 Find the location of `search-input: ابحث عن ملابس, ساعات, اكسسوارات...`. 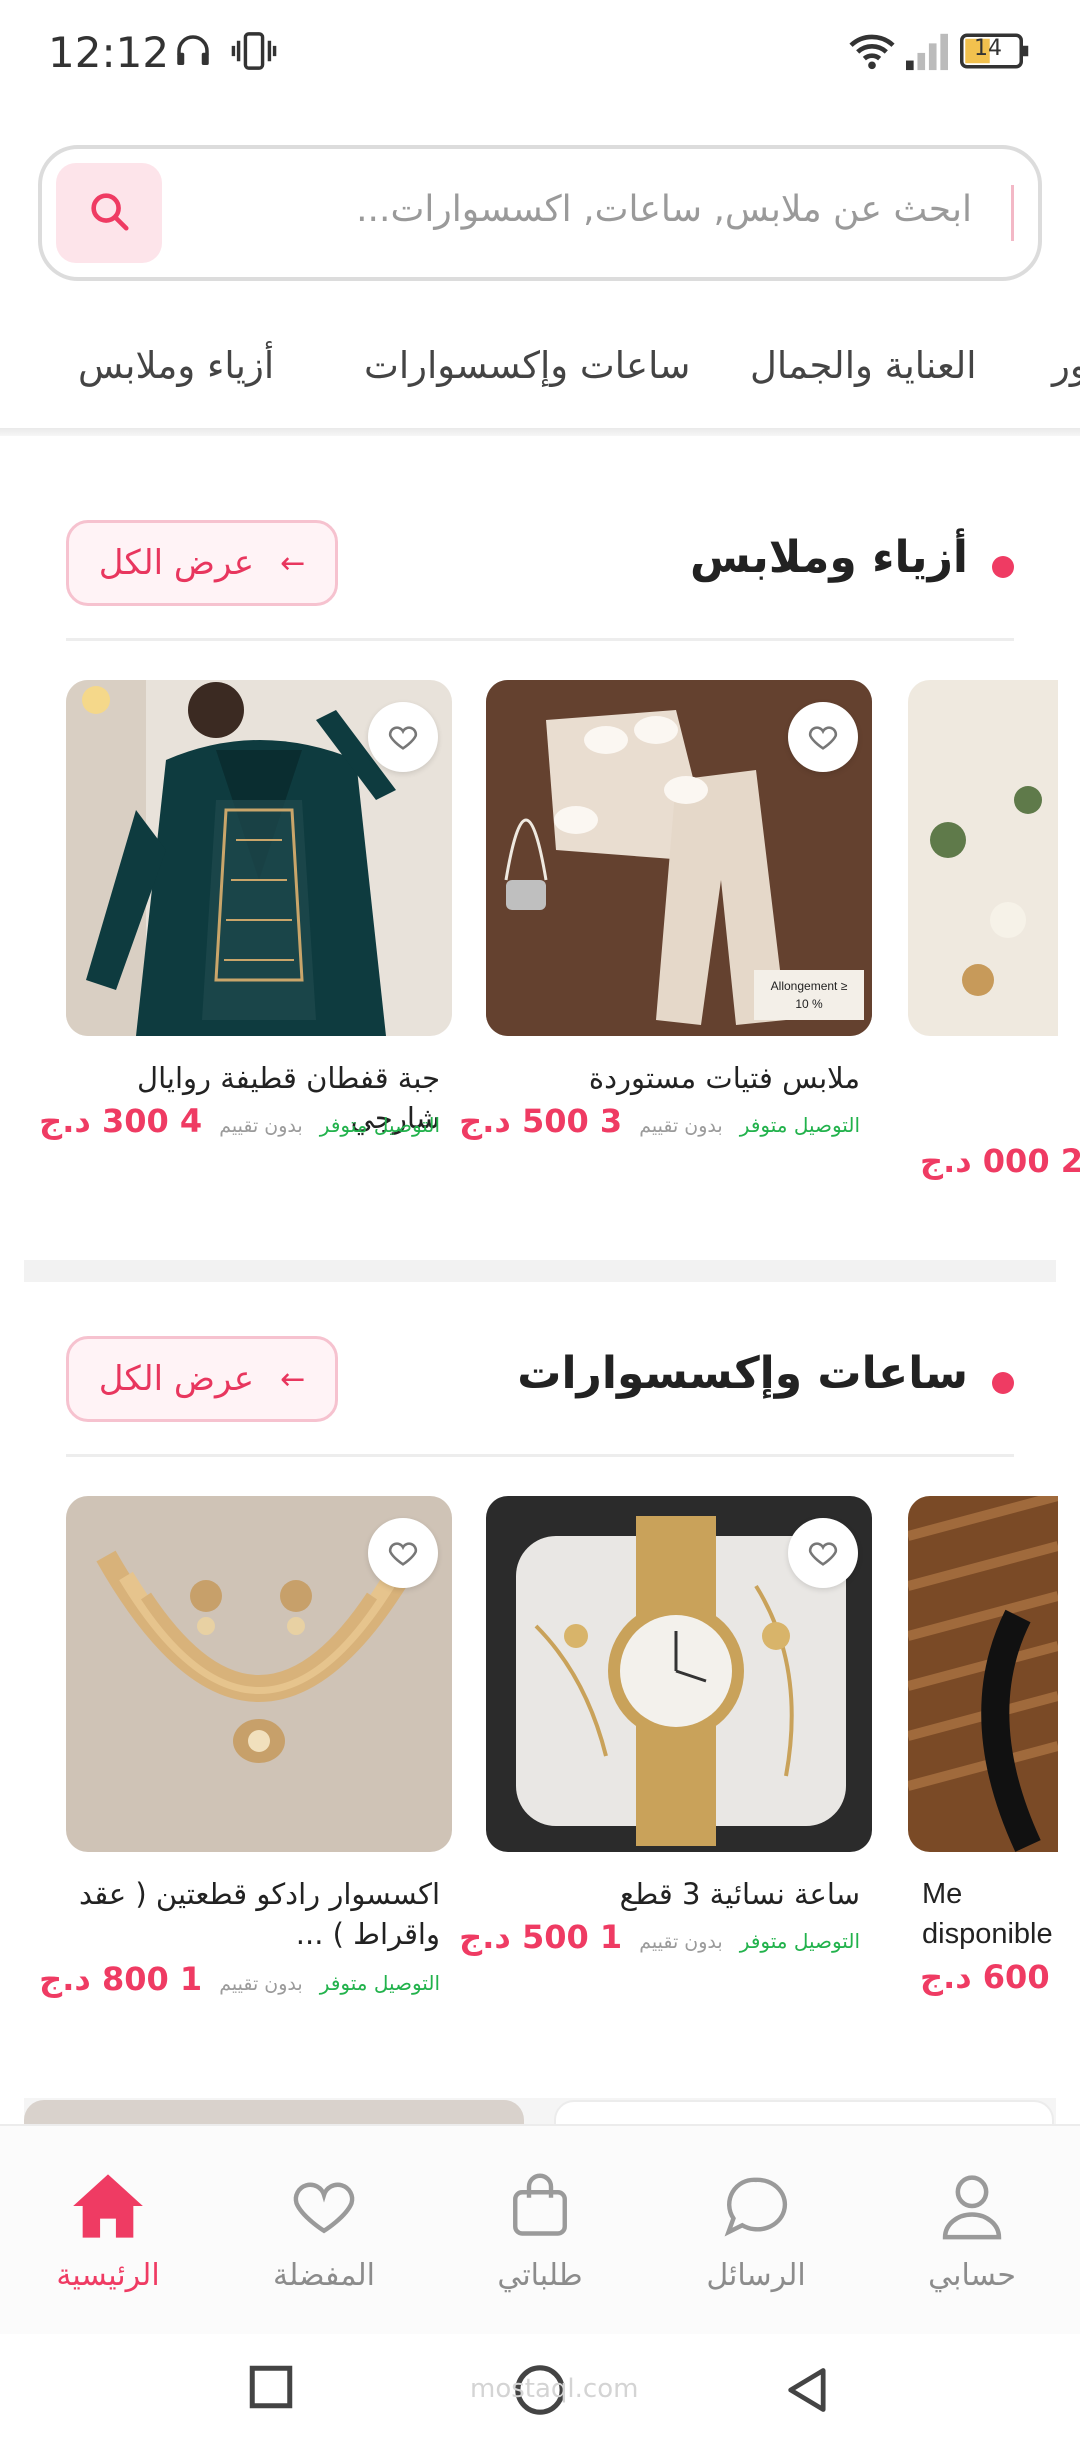

search-input: ابحث عن ملابس, ساعات, اكسسوارات... is located at coordinates (664, 209).